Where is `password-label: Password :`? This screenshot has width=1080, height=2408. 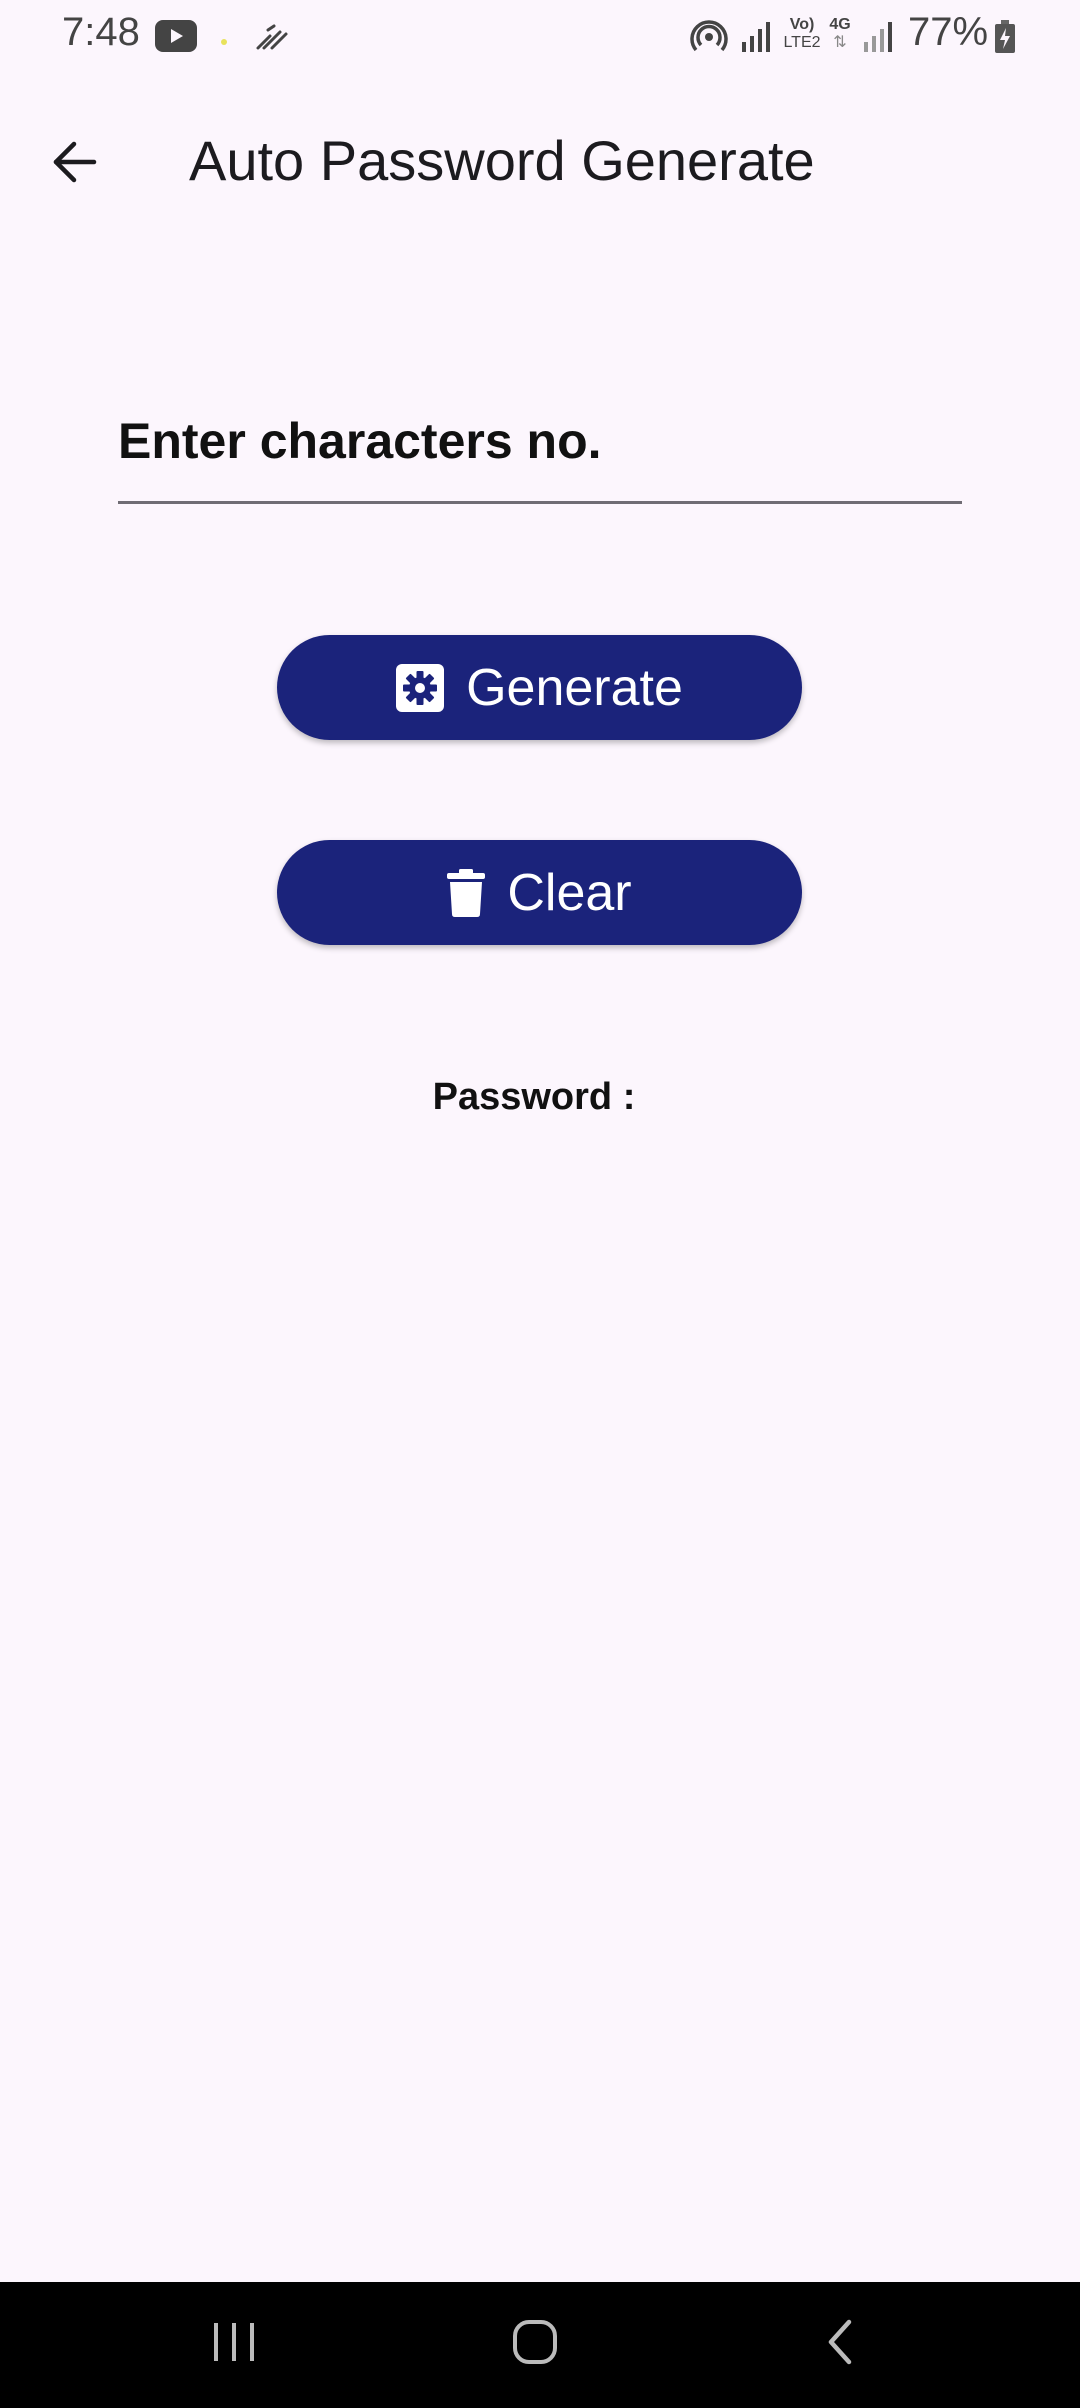
password-label: Password : is located at coordinates (534, 1097).